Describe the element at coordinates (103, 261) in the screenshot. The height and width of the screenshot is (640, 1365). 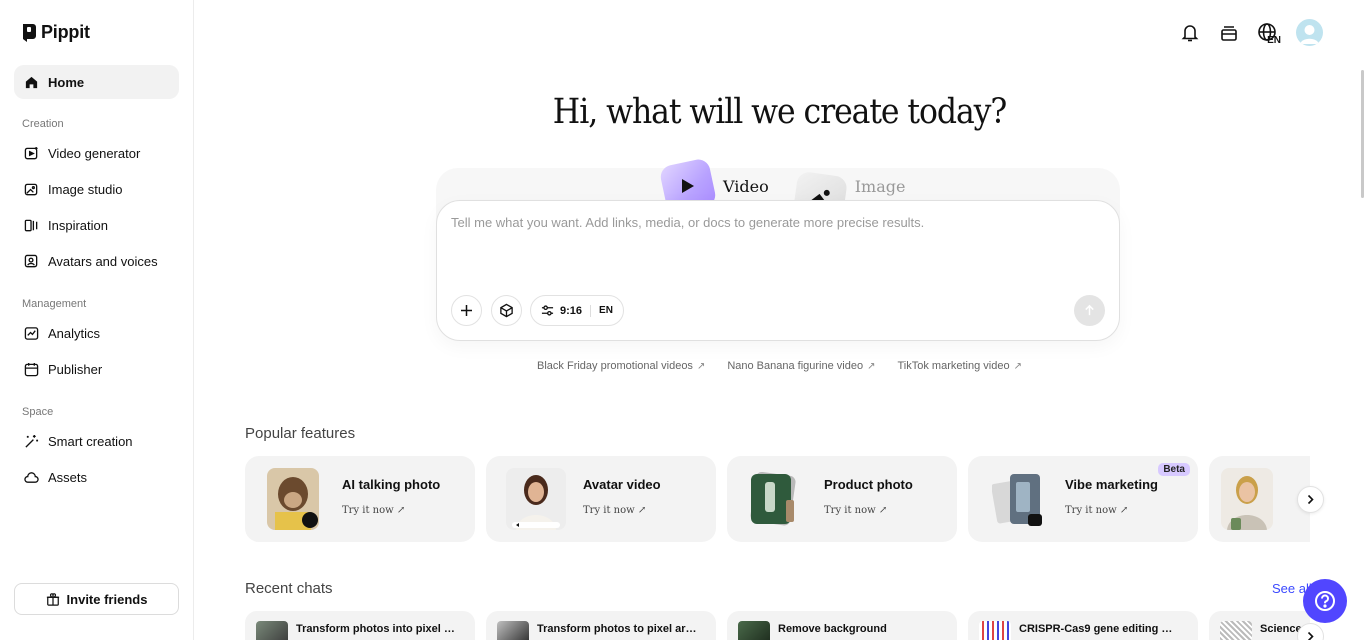
I see `sidebar-item-label: Avatars and voices` at that location.